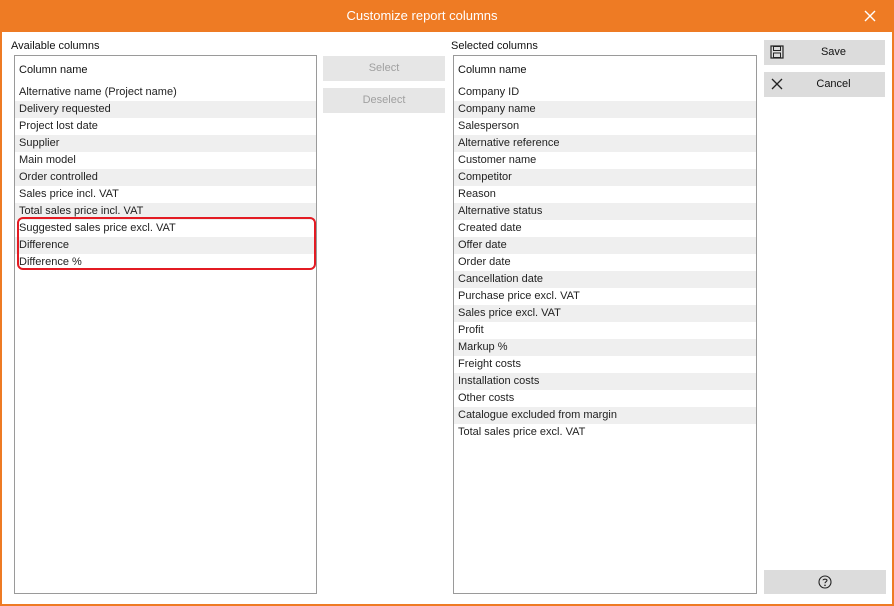  I want to click on selected-list-item: Total sales price excl. VAT, so click(605, 432).